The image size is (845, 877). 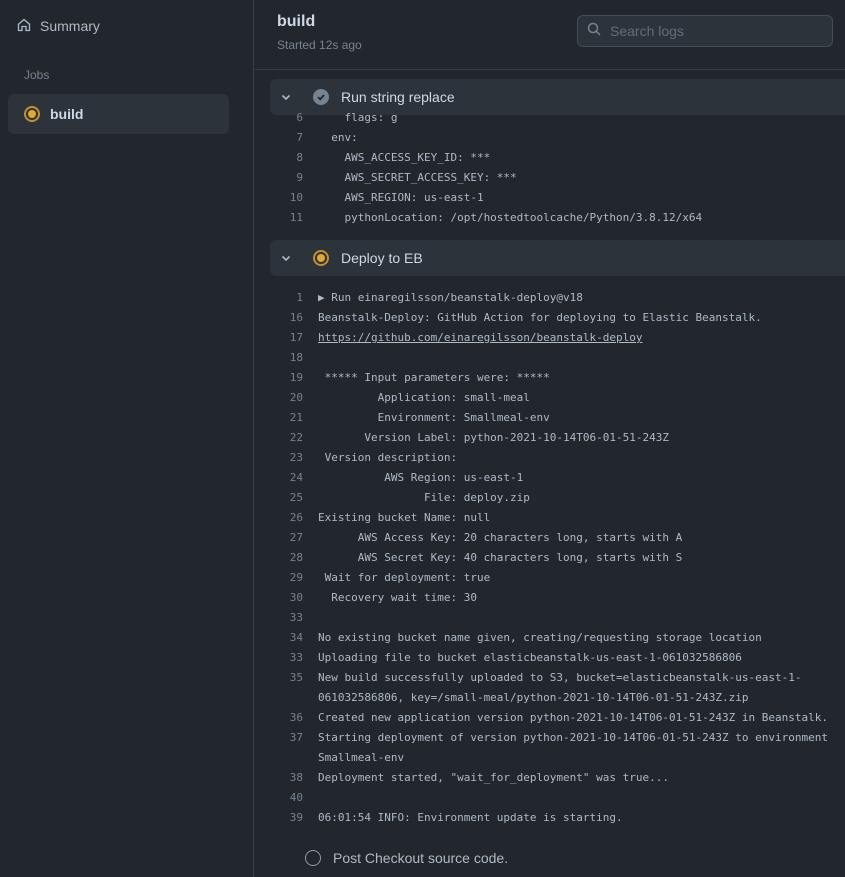 What do you see at coordinates (294, 598) in the screenshot?
I see `line-number: 30` at bounding box center [294, 598].